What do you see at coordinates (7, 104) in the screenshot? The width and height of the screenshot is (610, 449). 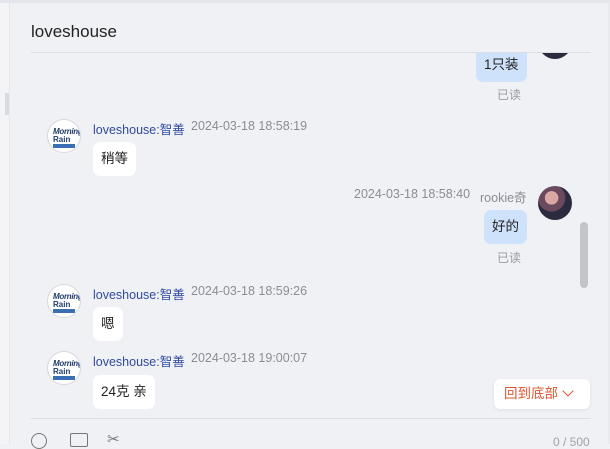 I see `panel-resize-handle` at bounding box center [7, 104].